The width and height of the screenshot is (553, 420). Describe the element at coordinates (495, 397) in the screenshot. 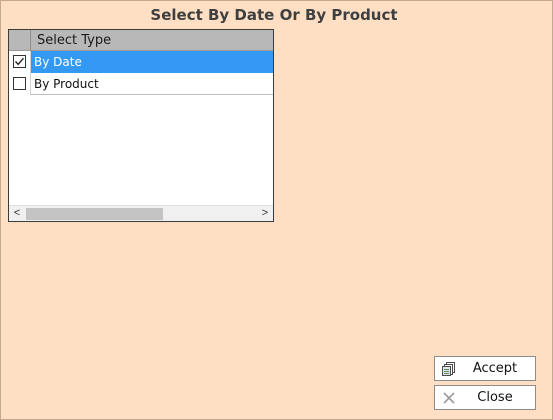

I see `close-button-label: Close` at that location.